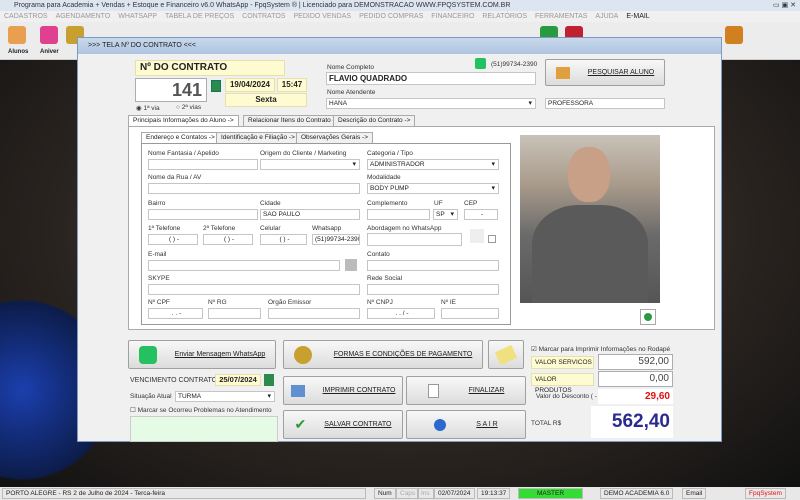 The width and height of the screenshot is (800, 500). I want to click on status-num: Num, so click(385, 493).